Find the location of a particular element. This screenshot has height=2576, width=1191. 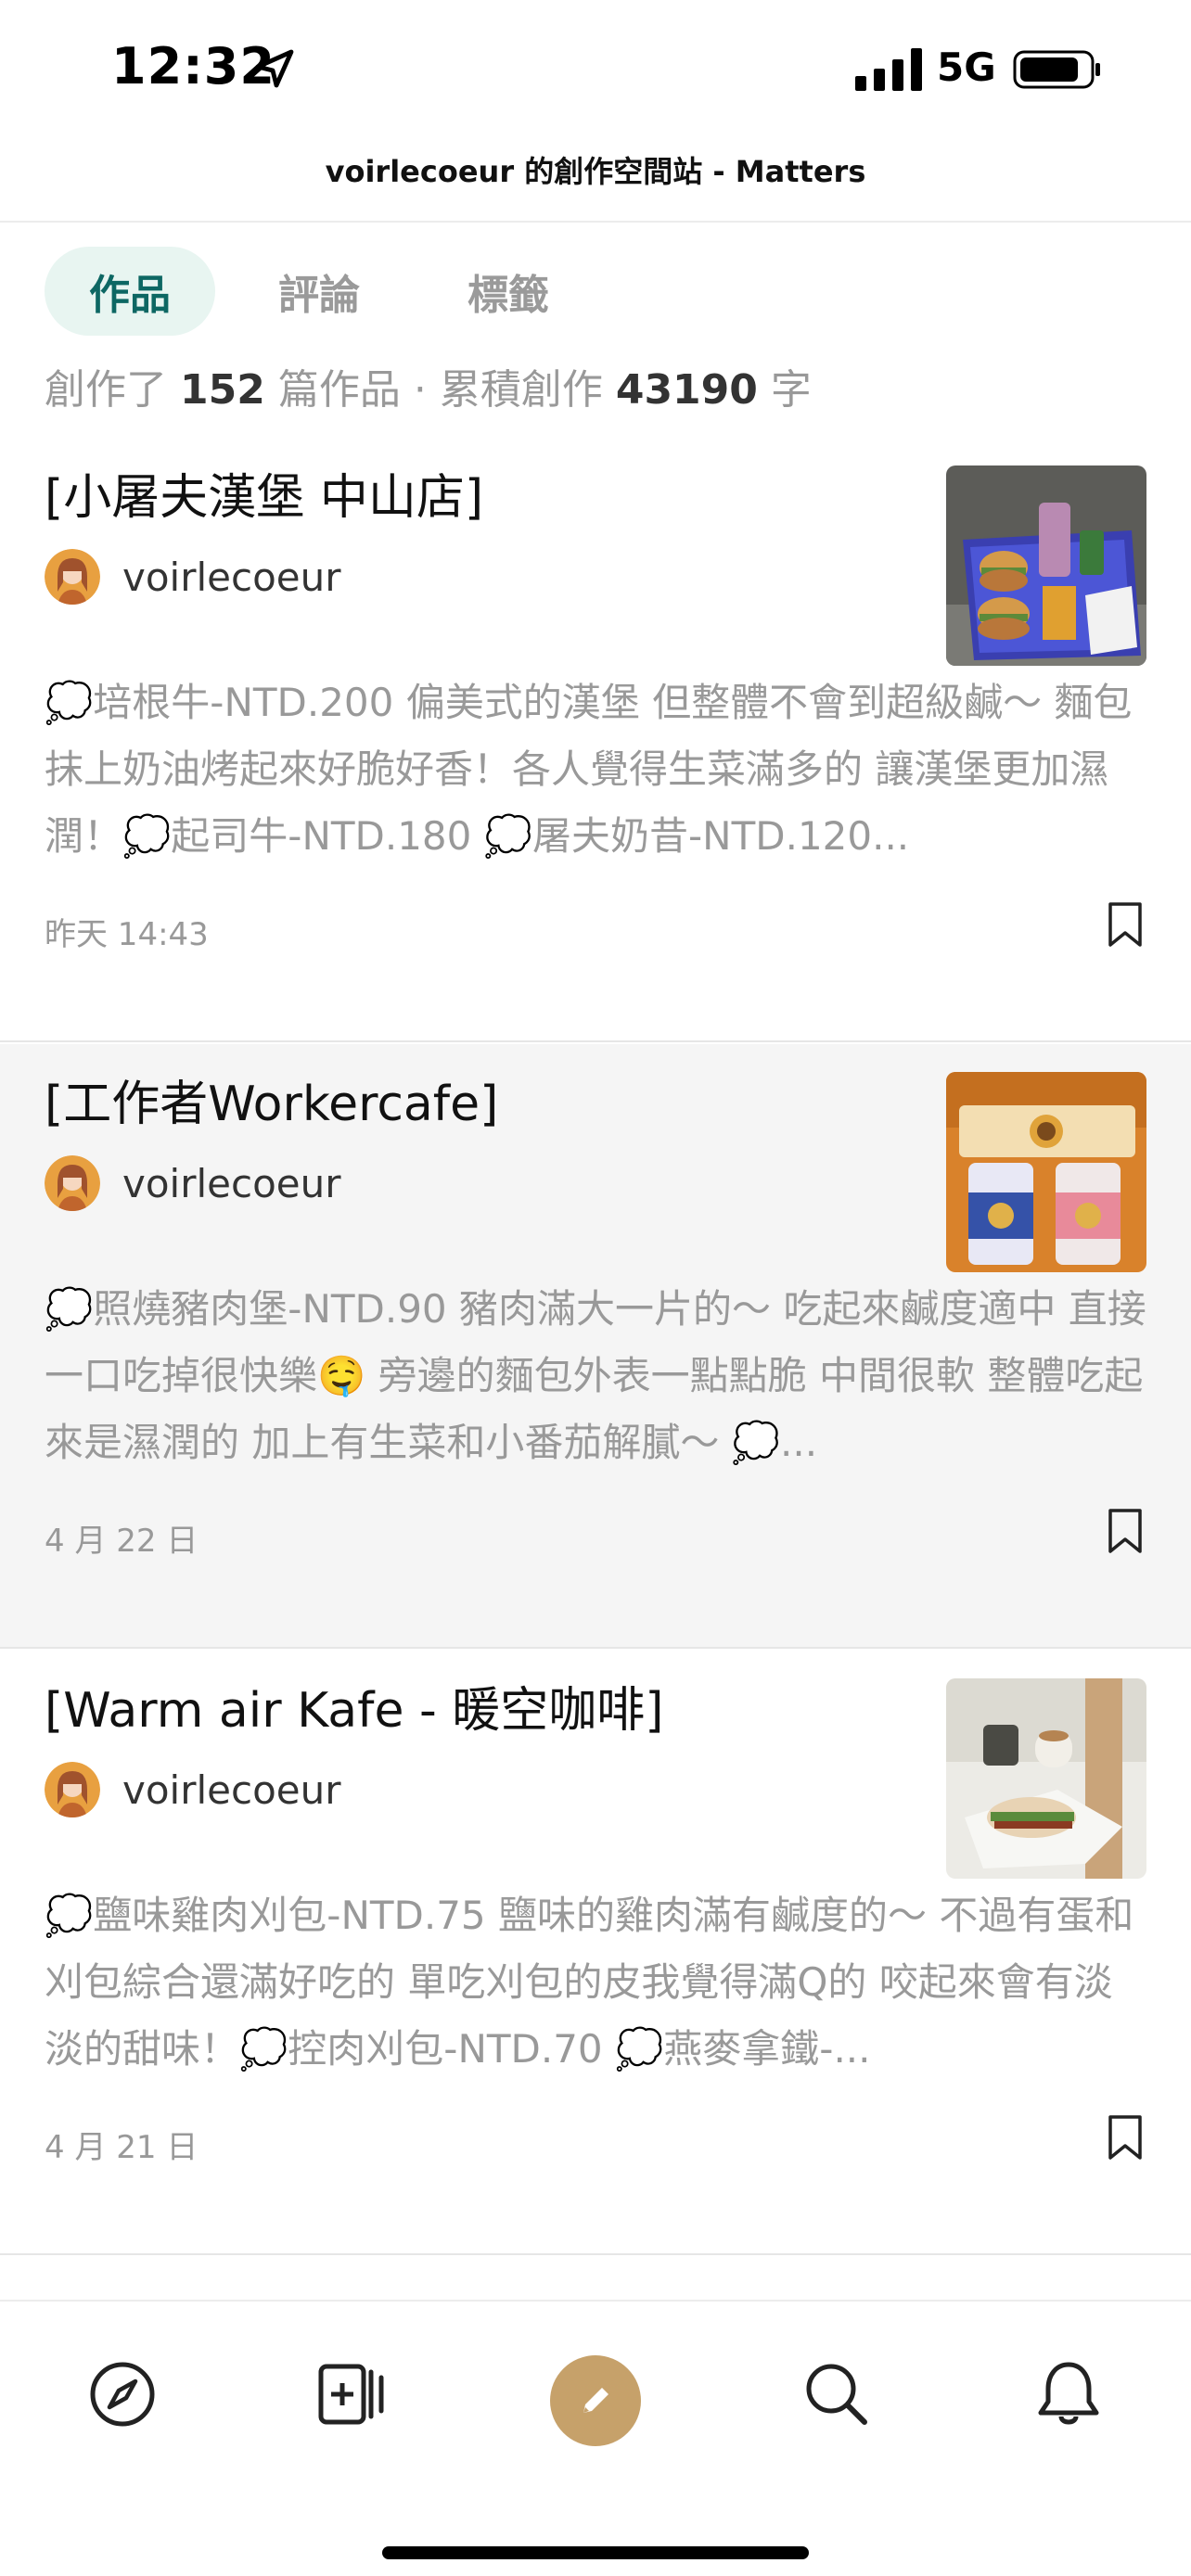

stats-chars-unit: 字 is located at coordinates (791, 390).